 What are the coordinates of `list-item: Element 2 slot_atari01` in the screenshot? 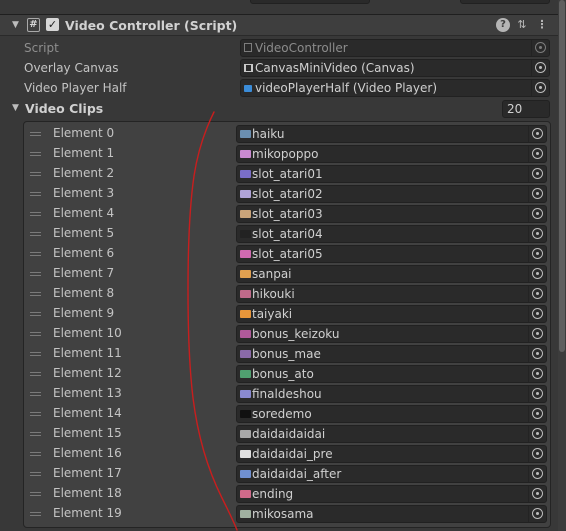 It's located at (287, 174).